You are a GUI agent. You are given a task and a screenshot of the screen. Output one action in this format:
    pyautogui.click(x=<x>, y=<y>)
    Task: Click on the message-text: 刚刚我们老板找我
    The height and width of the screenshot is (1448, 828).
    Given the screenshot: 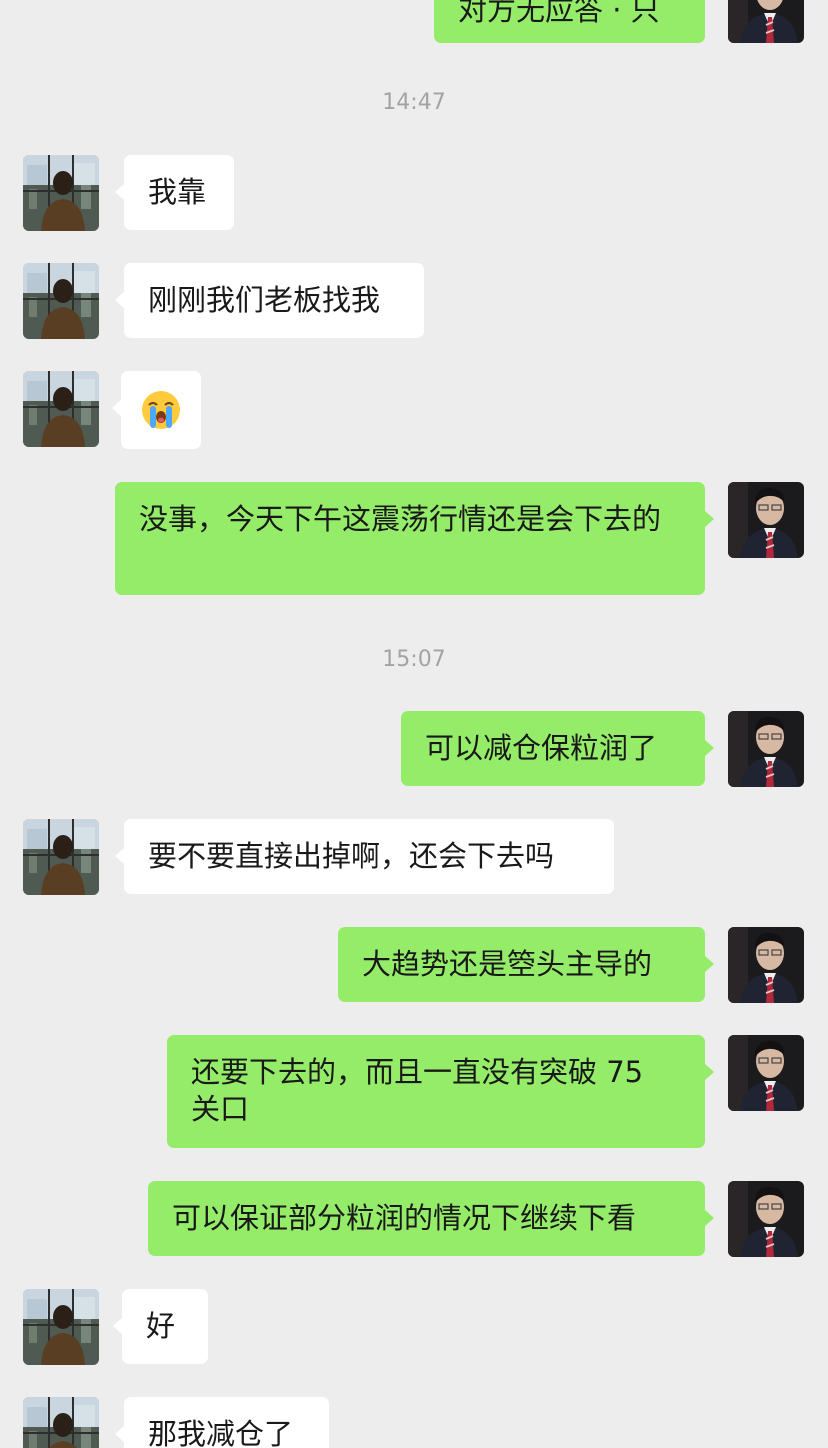 What is the action you would take?
    pyautogui.click(x=264, y=300)
    